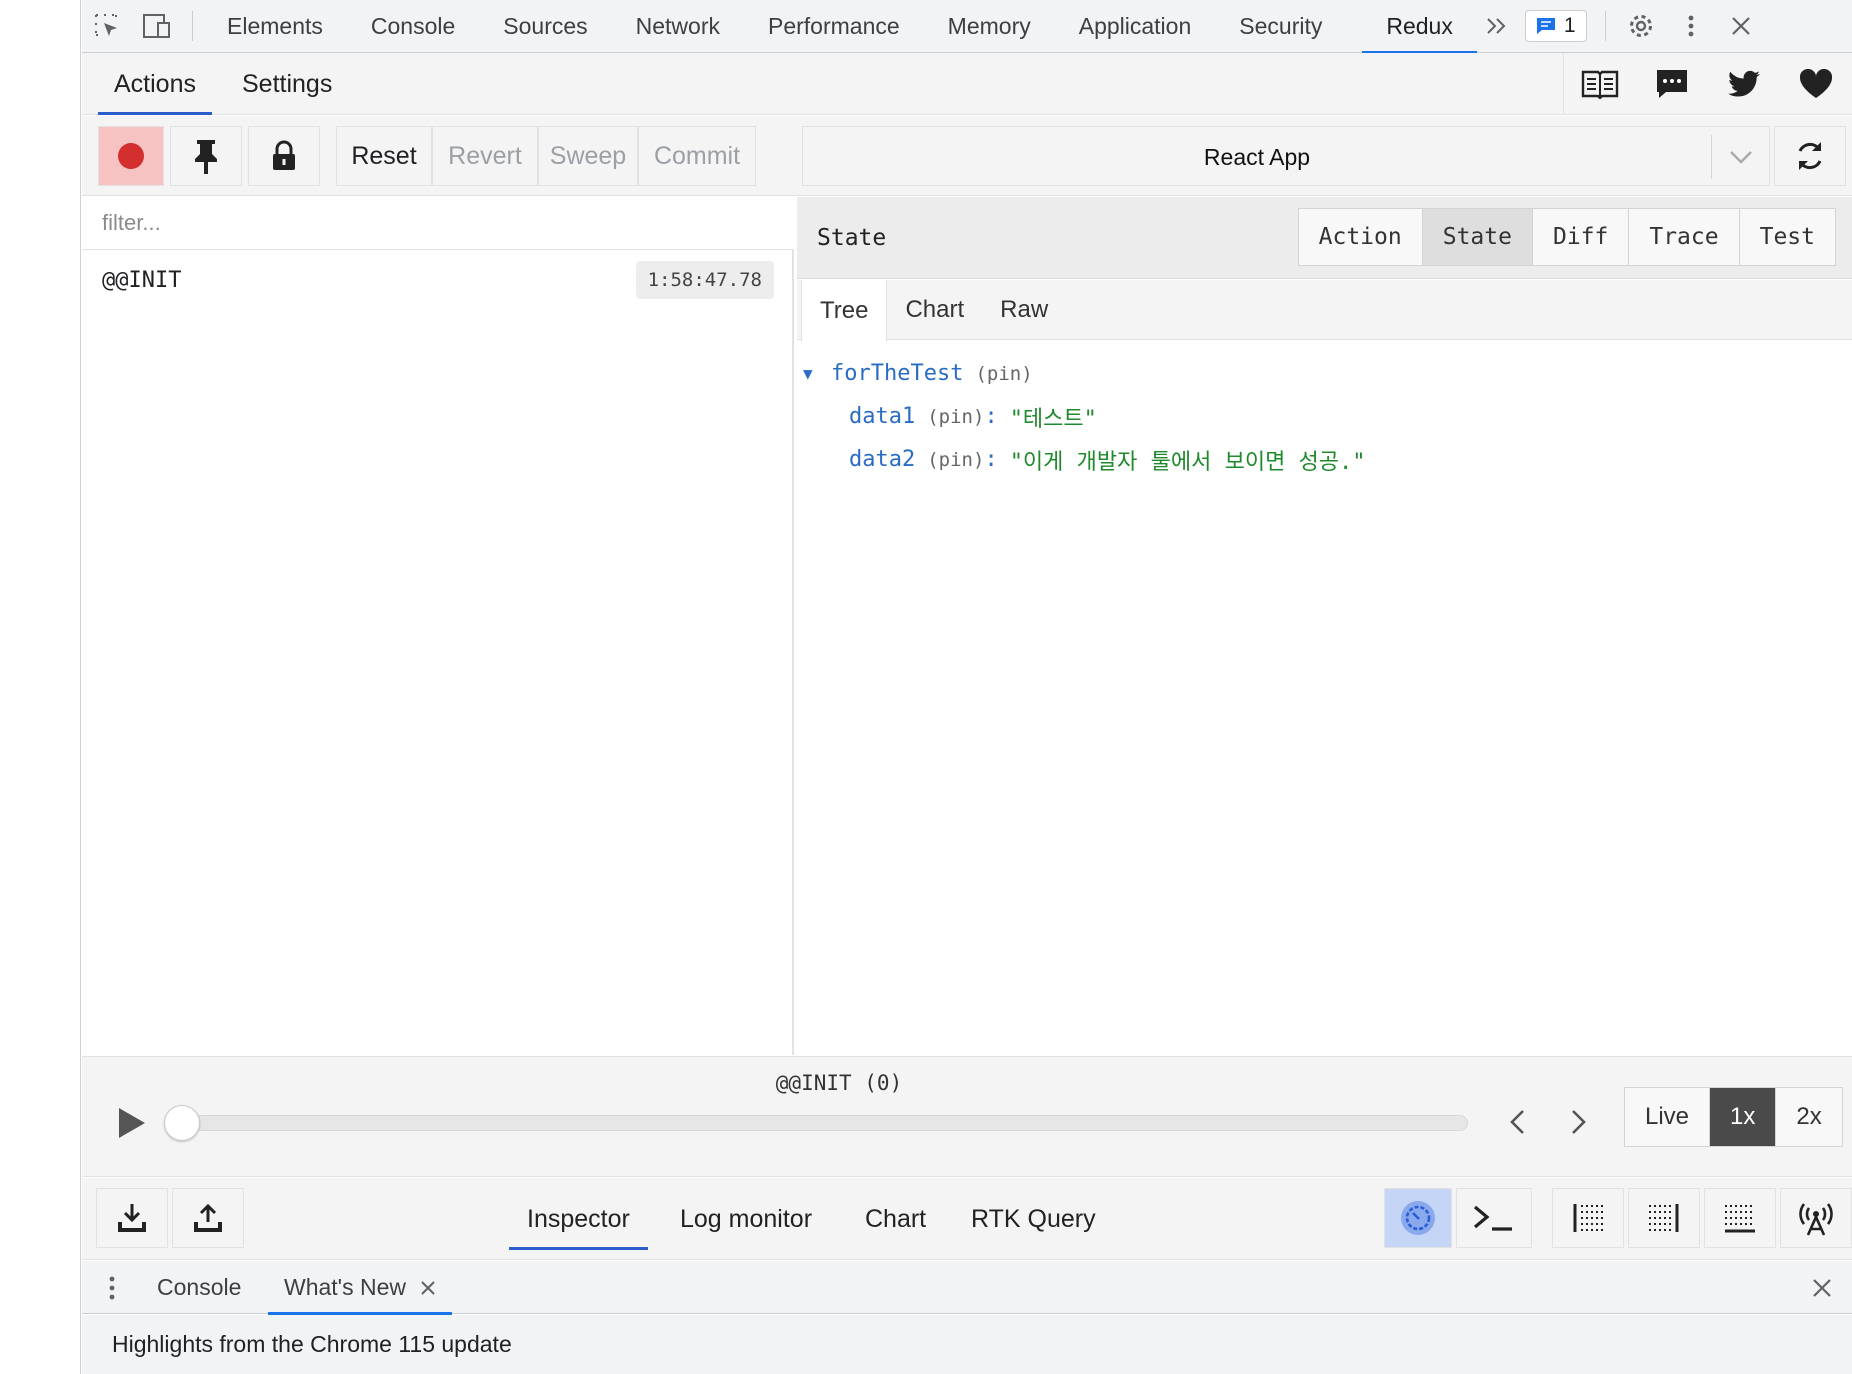 This screenshot has height=1374, width=1852. What do you see at coordinates (1327, 459) in the screenshot?
I see `tree-node: data2 (pin) : "이게 개발자 툴에서 보이면 성공."` at bounding box center [1327, 459].